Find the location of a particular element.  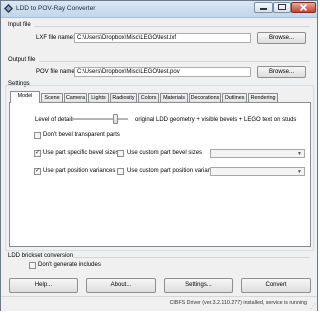

input-file-section-label: Input file is located at coordinates (19, 25).